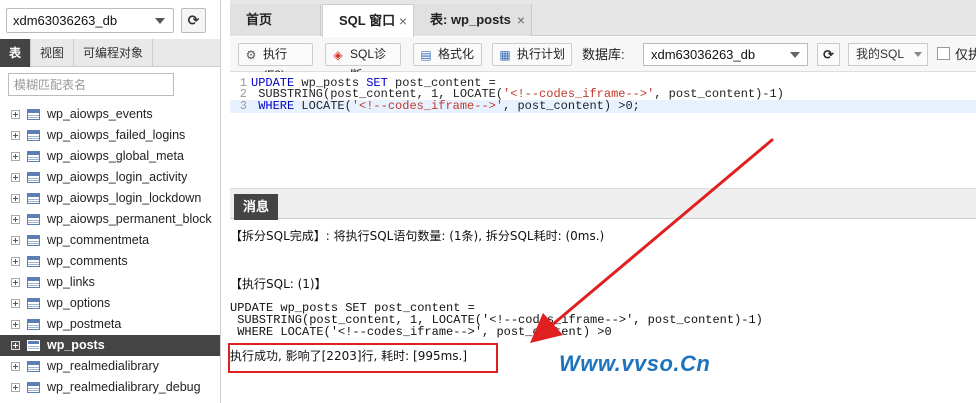 Image resolution: width=976 pixels, height=403 pixels. Describe the element at coordinates (53, 53) in the screenshot. I see `tab-views: 视图` at that location.